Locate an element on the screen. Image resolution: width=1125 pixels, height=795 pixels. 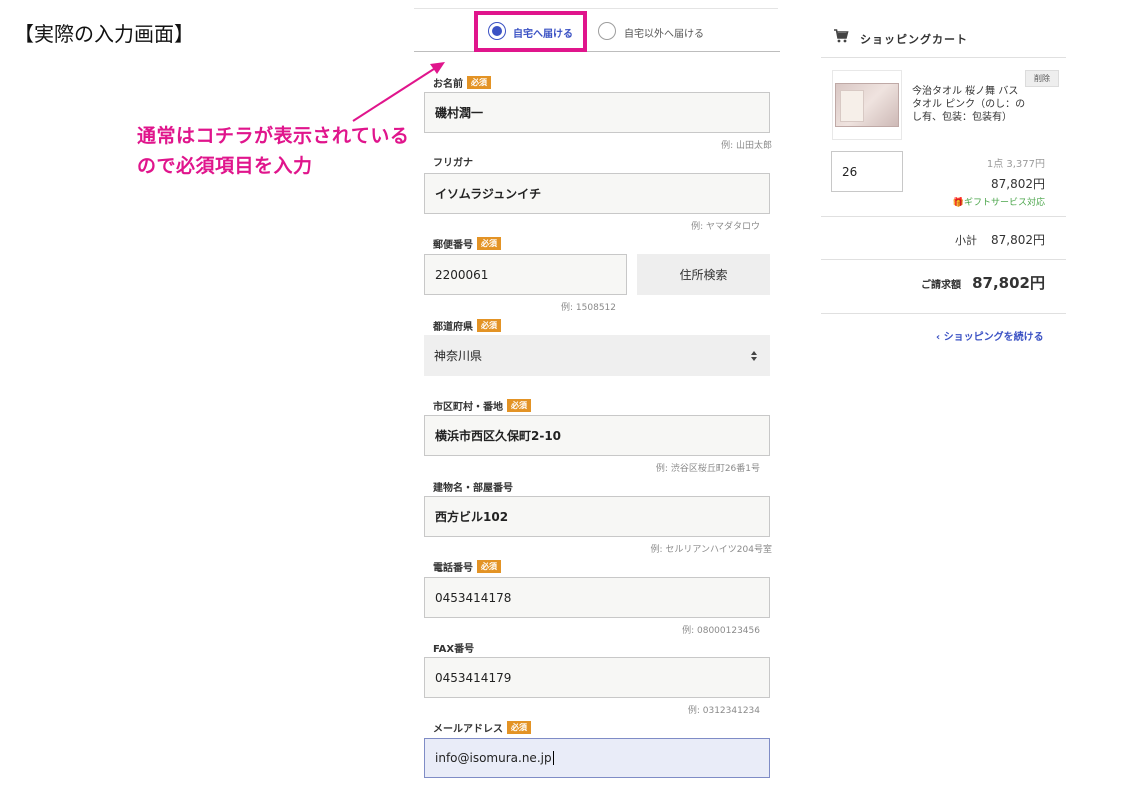
phone-hint: 例: 08000123456 is located at coordinates (721, 631).